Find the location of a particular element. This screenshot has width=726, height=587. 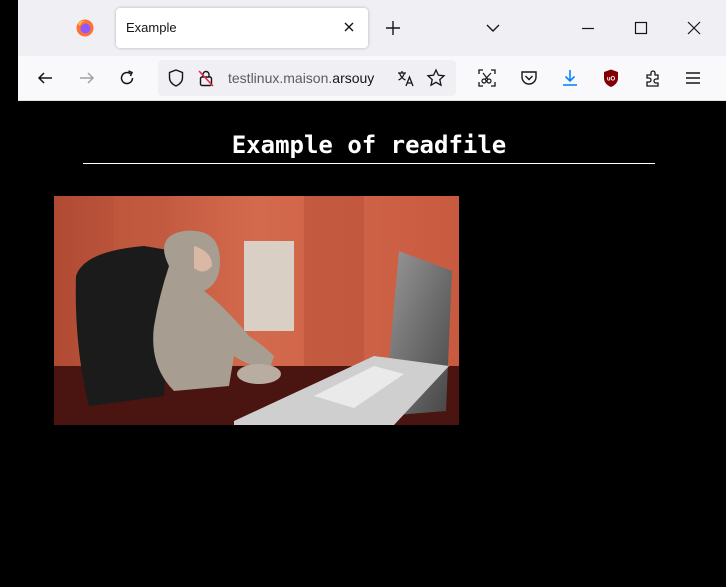

tracking-protection-button is located at coordinates (176, 78).